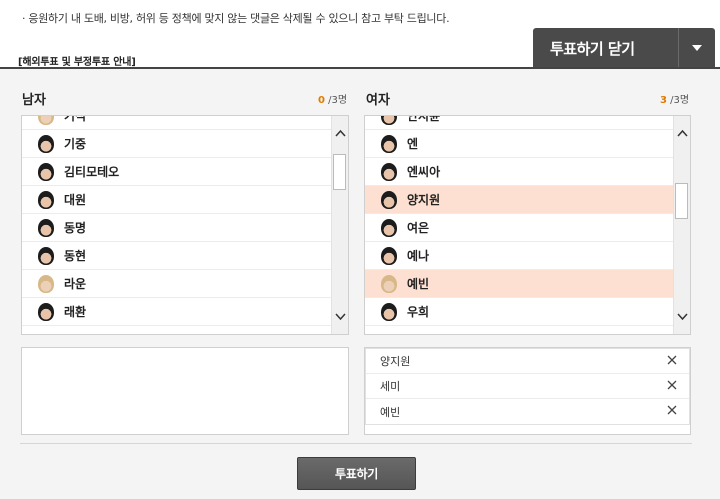 This screenshot has width=720, height=499. Describe the element at coordinates (176, 200) in the screenshot. I see `candidate-row: 대원` at that location.